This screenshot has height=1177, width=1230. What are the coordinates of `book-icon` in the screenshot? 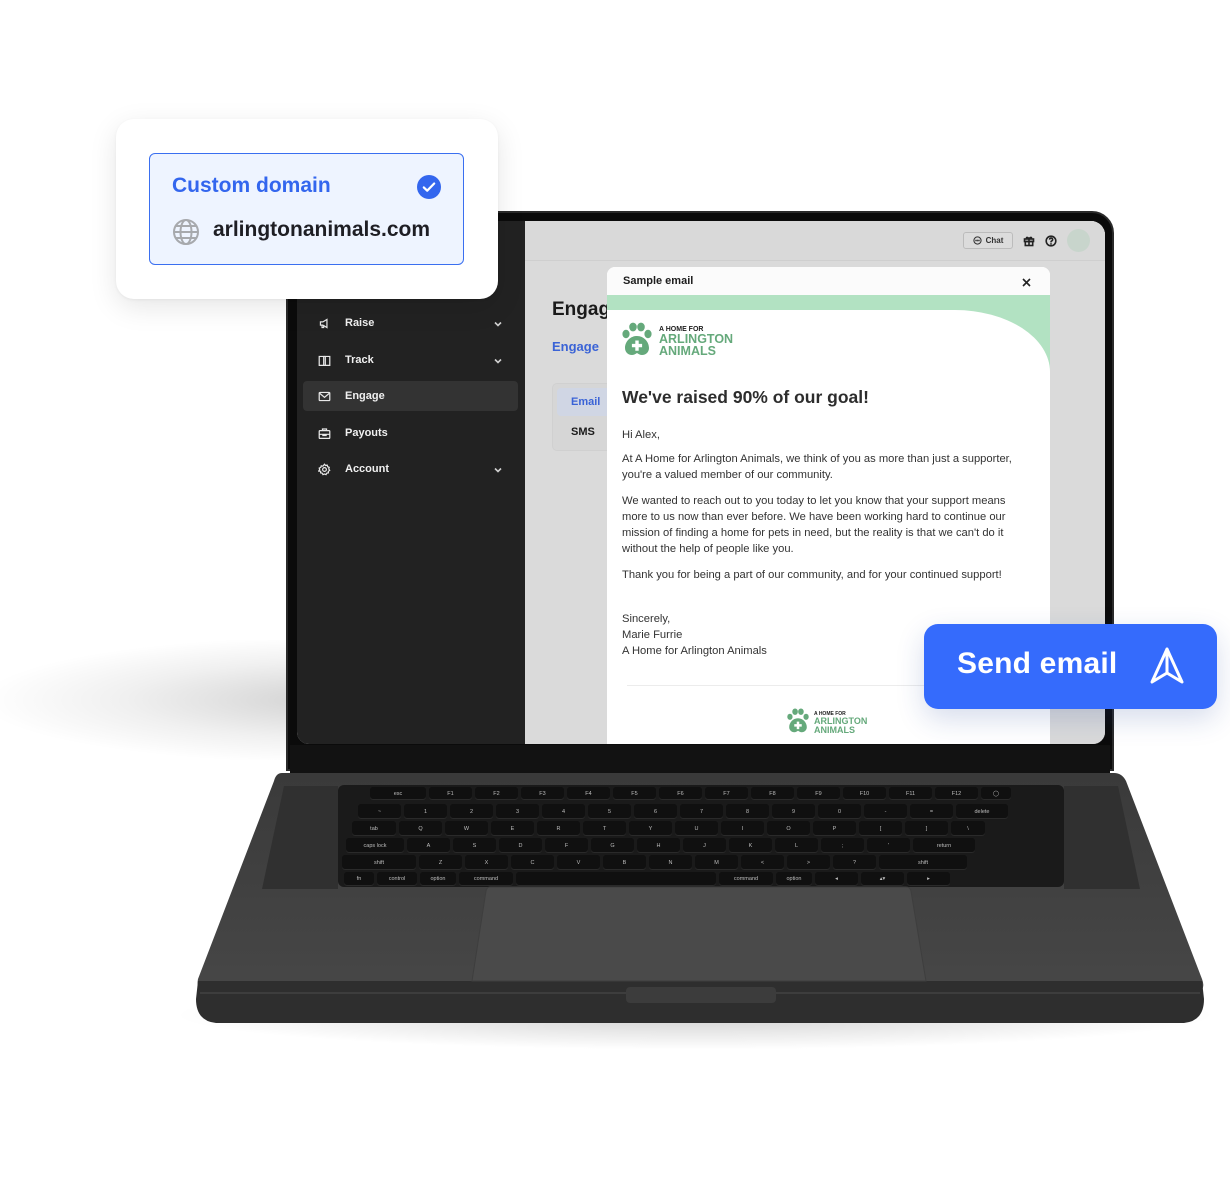 It's located at (324, 360).